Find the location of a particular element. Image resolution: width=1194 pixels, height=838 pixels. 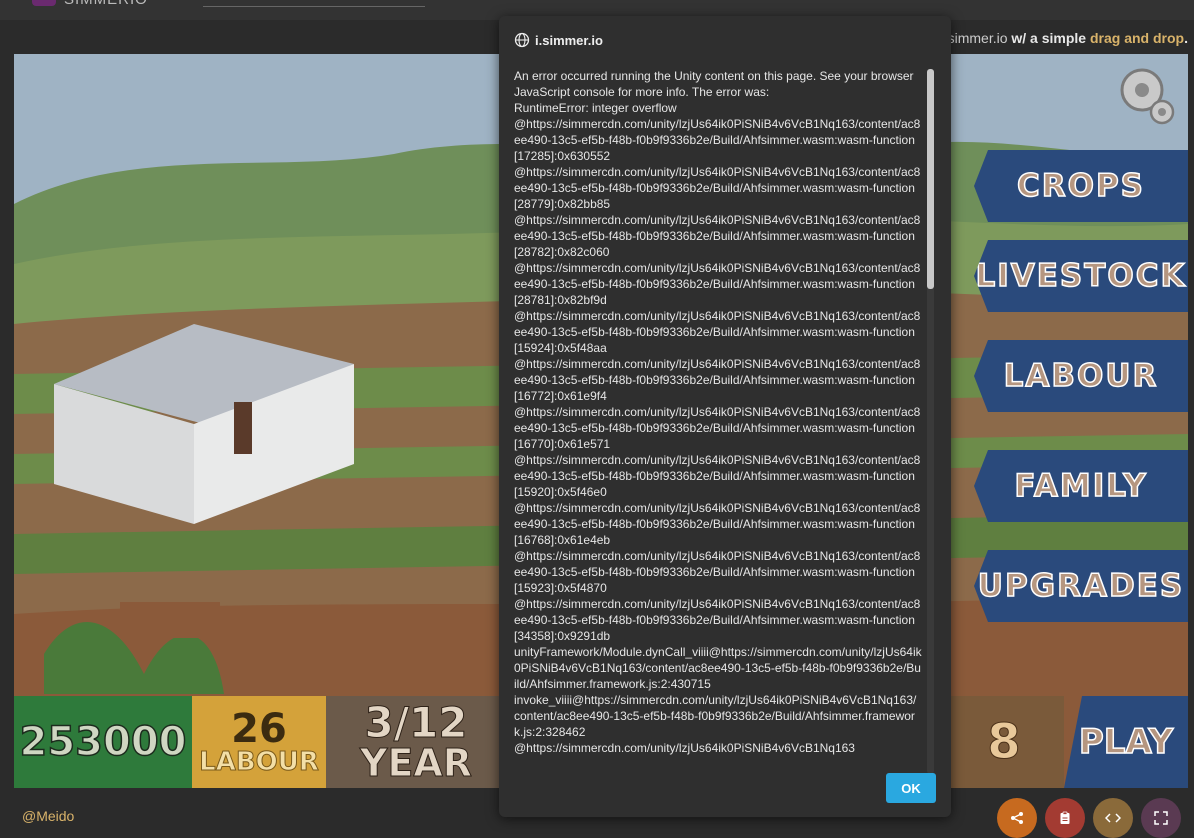

fullscreen-button is located at coordinates (1161, 818).